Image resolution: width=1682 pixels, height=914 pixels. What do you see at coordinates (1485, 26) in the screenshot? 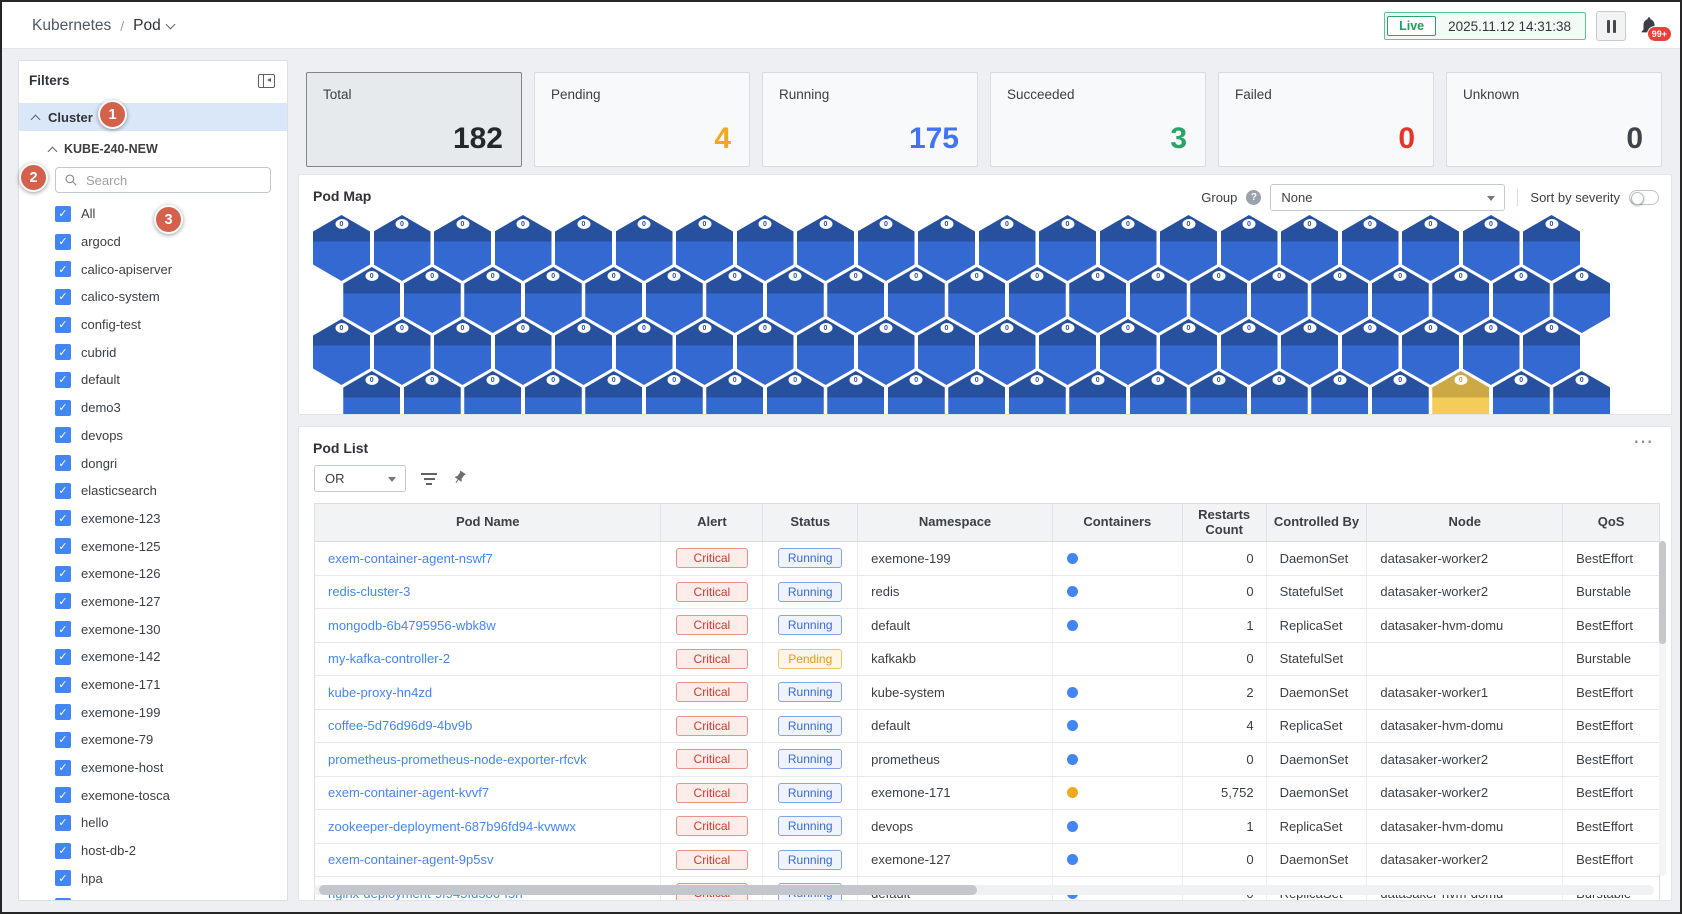
I see `live-time-control: Live 2025.11.12 14:31:38` at bounding box center [1485, 26].